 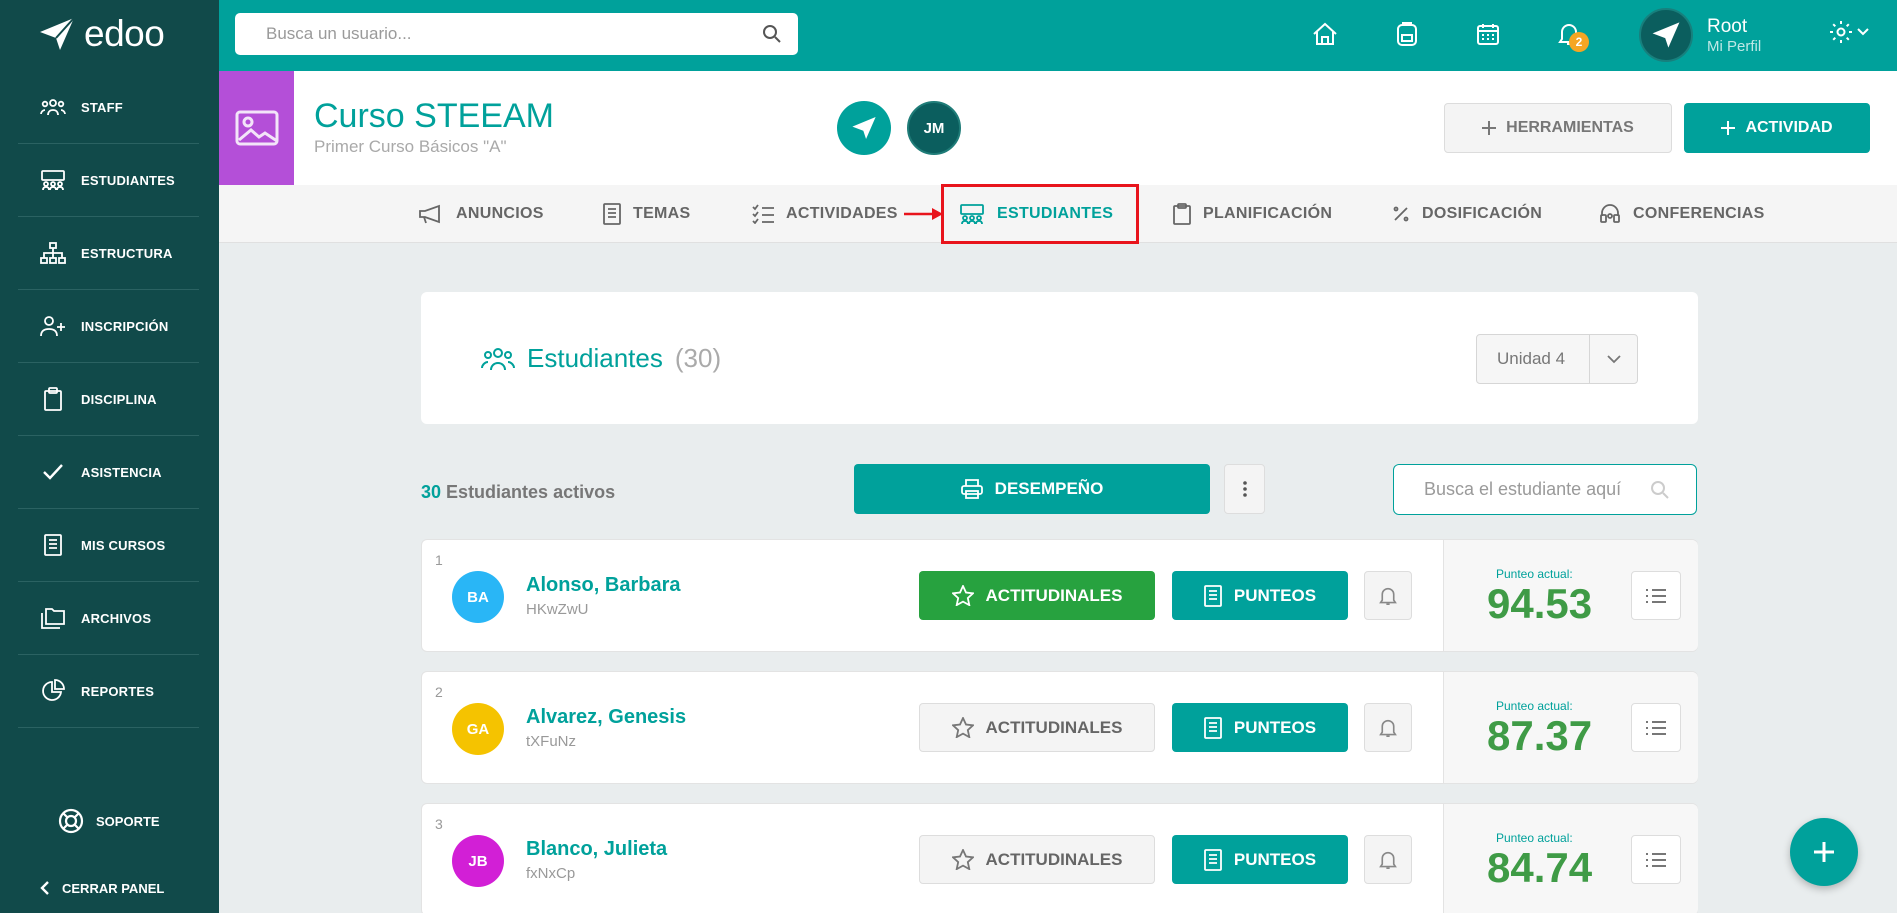 What do you see at coordinates (53, 326) in the screenshot?
I see `add-user-icon` at bounding box center [53, 326].